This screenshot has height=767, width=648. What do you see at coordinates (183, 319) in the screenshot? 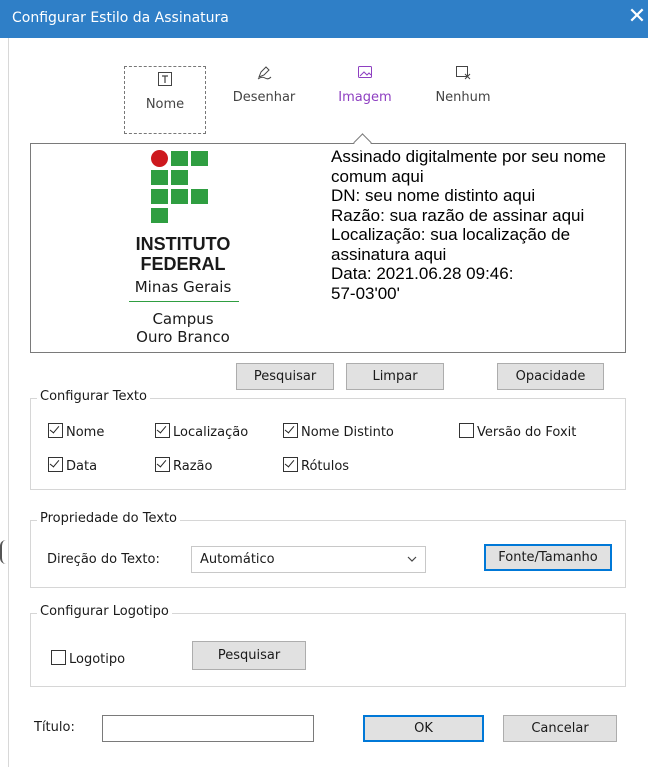
I see `logo-line-campus: Campus` at bounding box center [183, 319].